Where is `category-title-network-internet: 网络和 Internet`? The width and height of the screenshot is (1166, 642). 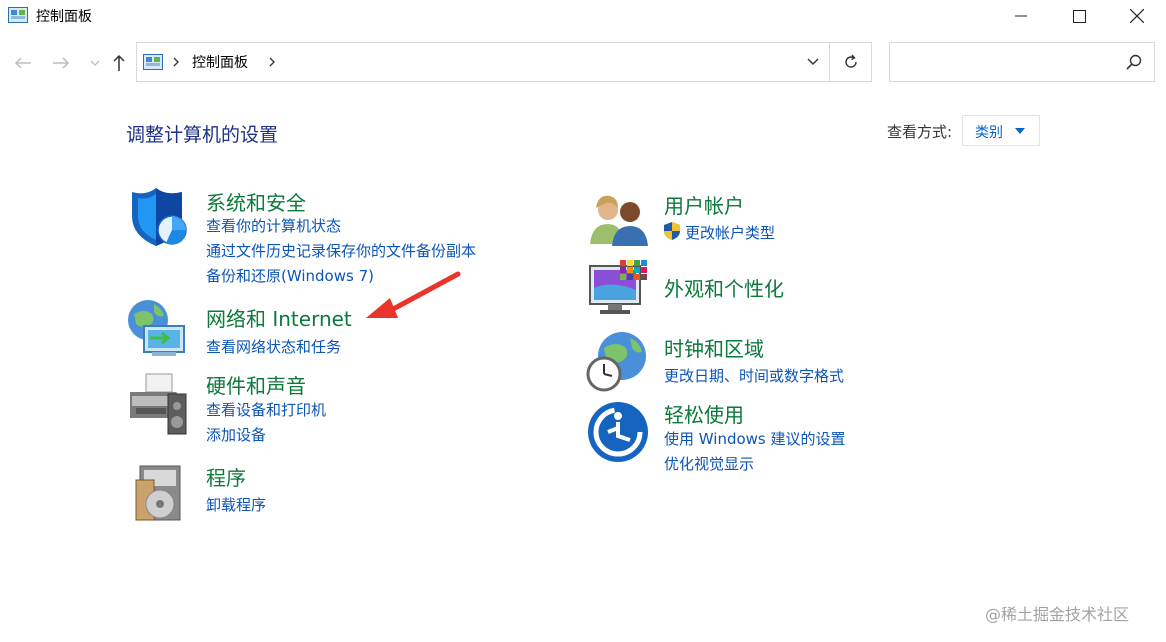 category-title-network-internet: 网络和 Internet is located at coordinates (279, 317).